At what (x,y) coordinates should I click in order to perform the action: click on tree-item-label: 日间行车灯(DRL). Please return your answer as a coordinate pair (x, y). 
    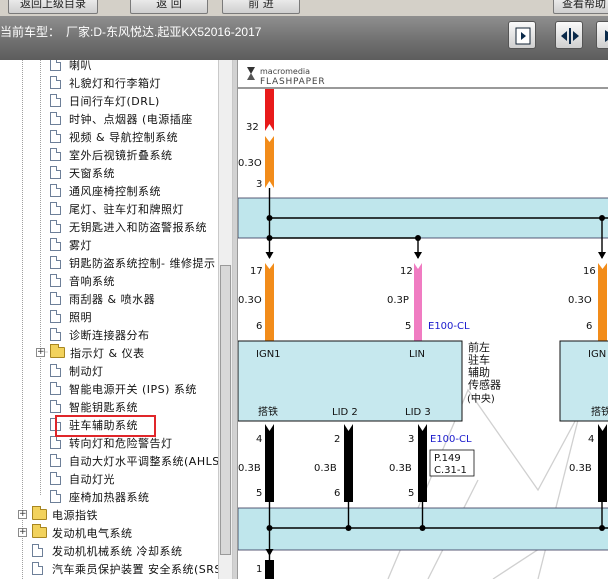
    Looking at the image, I should click on (114, 101).